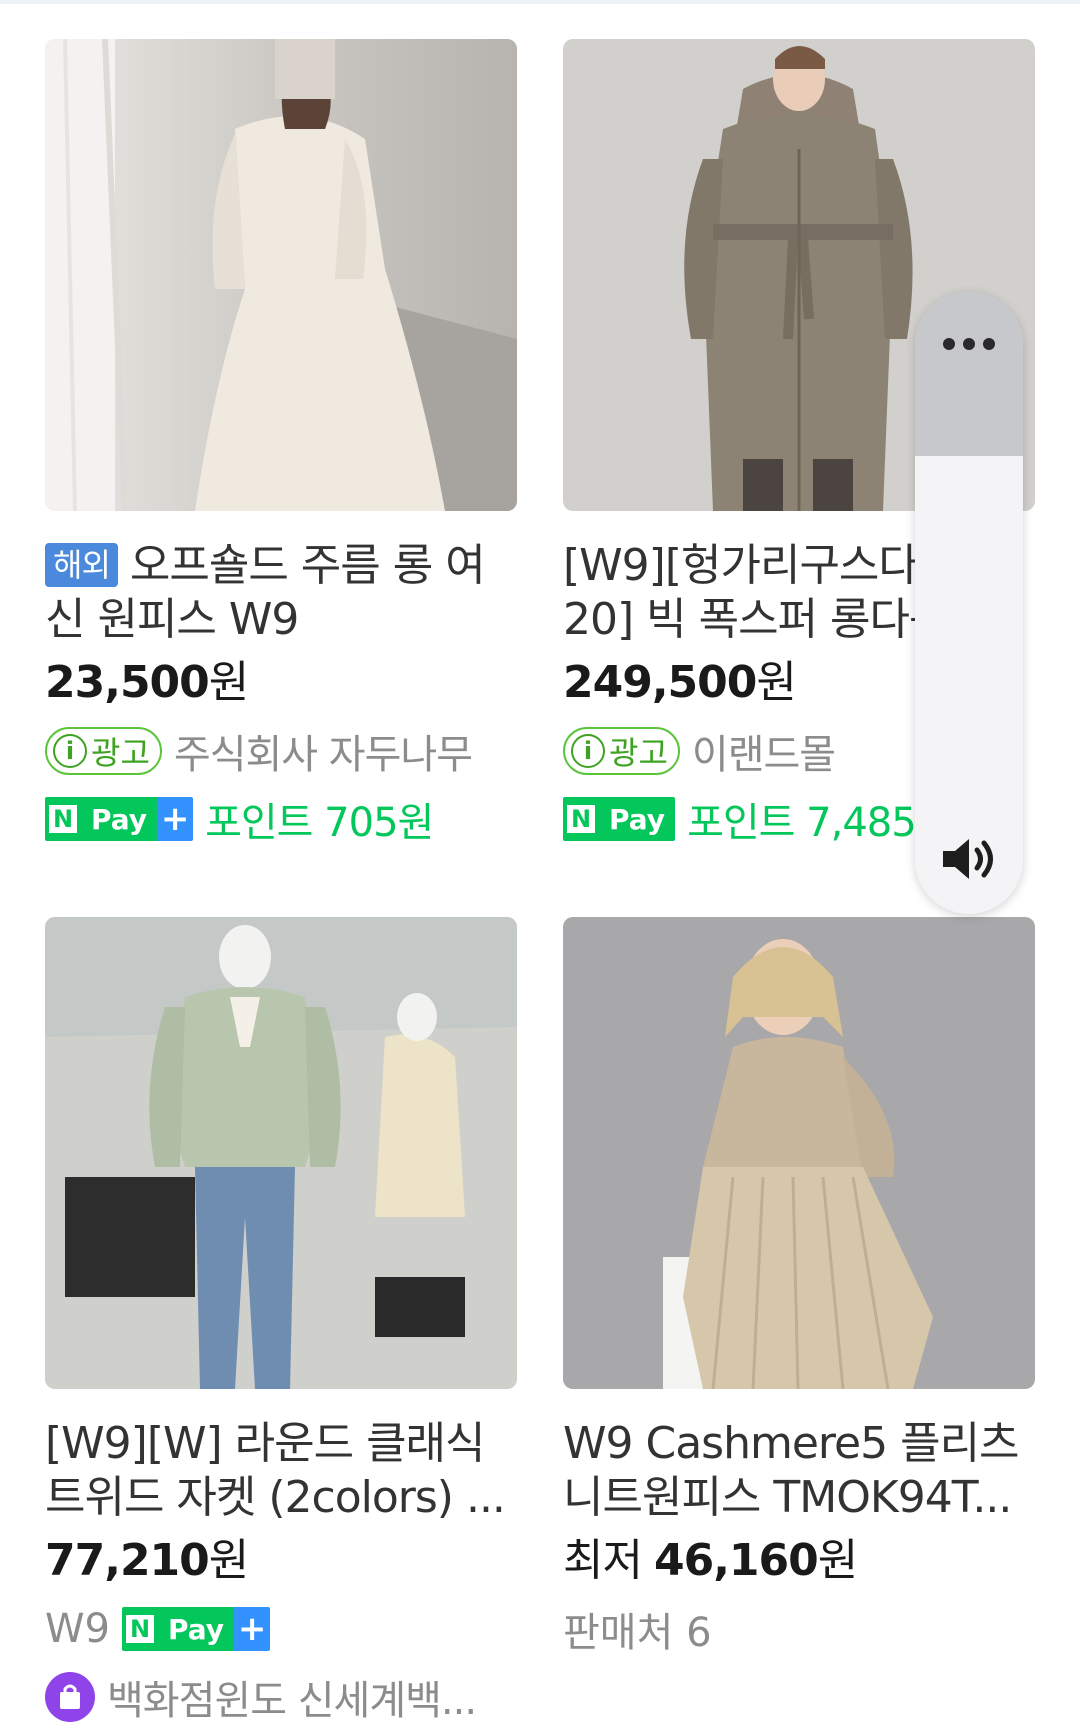 Image resolution: width=1080 pixels, height=1736 pixels. I want to click on brand-name: W9, so click(77, 1629).